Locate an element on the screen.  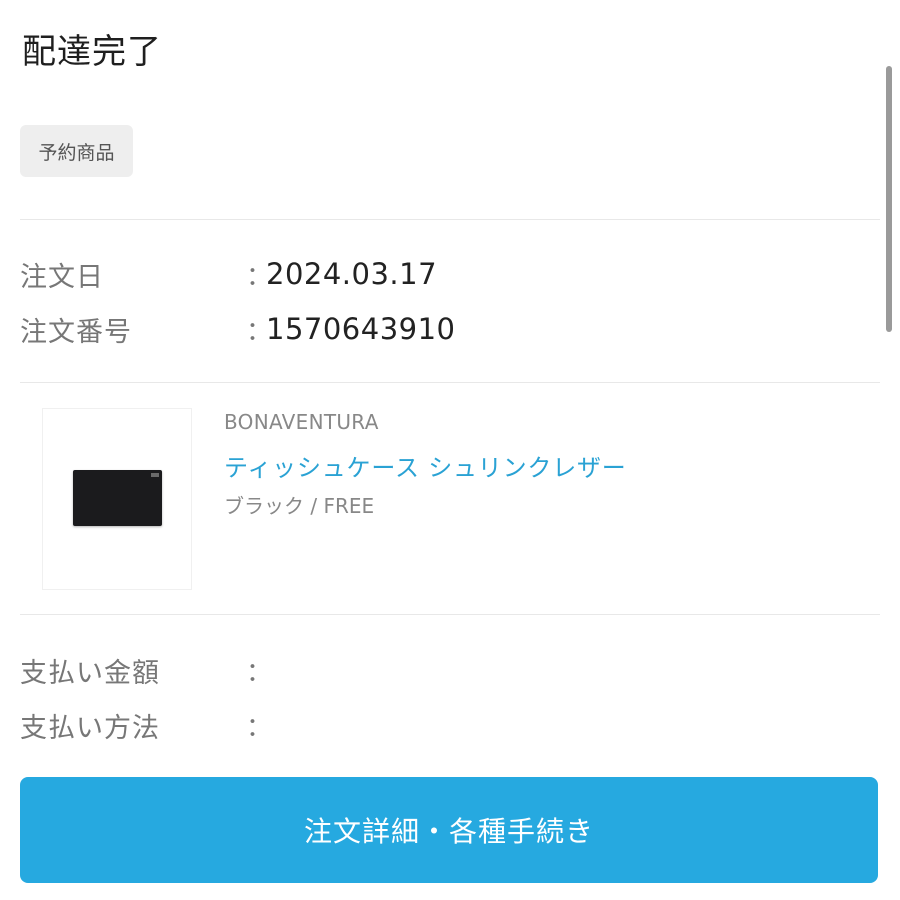
product-thumbnail is located at coordinates (117, 499).